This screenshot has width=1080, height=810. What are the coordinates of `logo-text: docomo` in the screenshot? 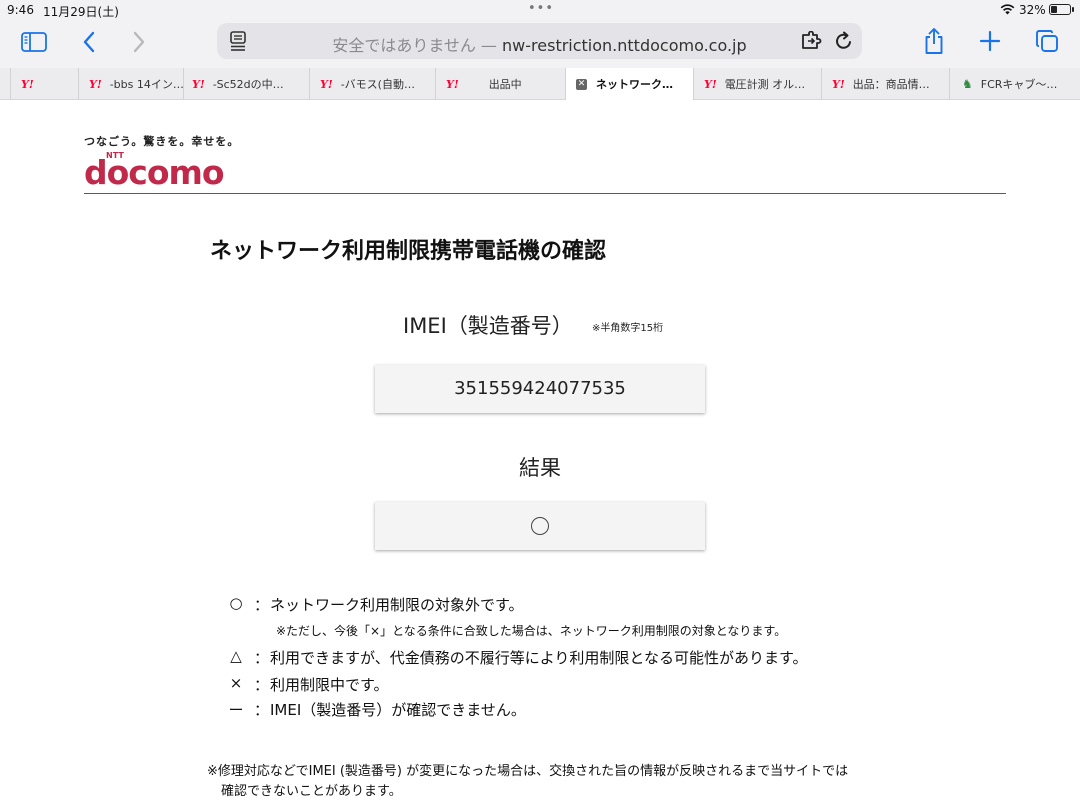 It's located at (154, 170).